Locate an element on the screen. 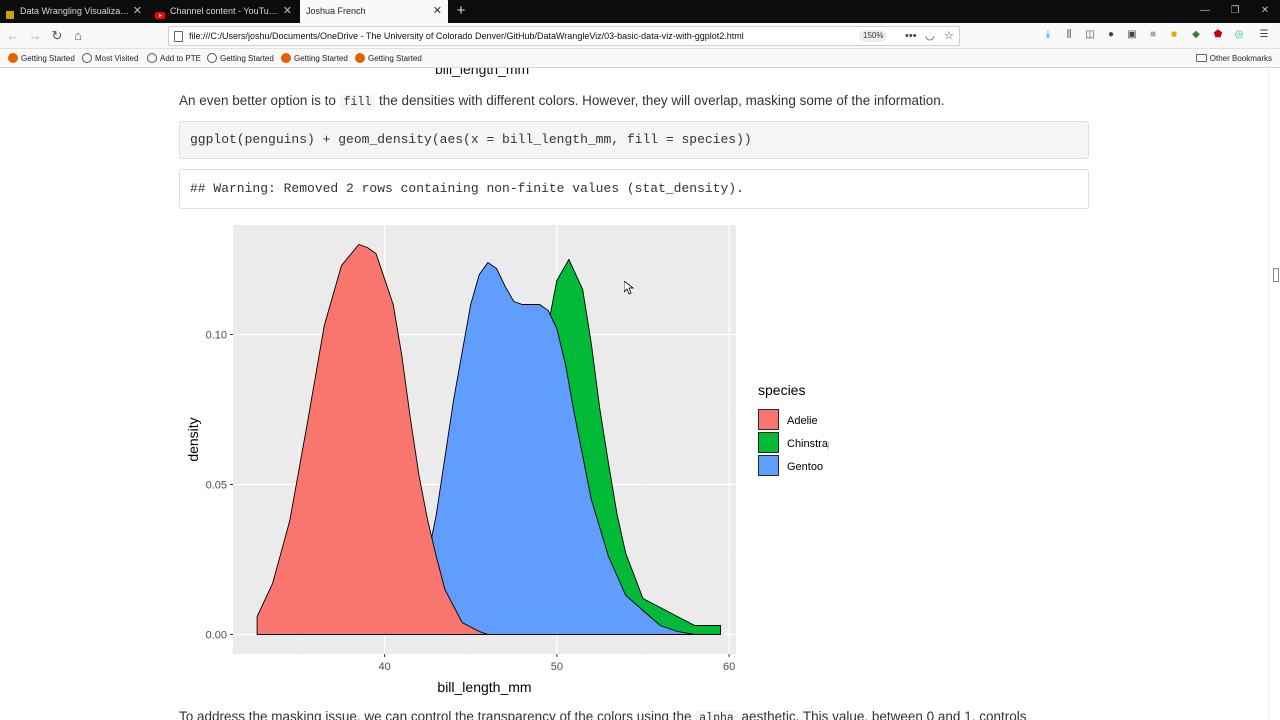 This screenshot has width=1280, height=720. bookmark-label: Other Bookmarks is located at coordinates (1240, 58).